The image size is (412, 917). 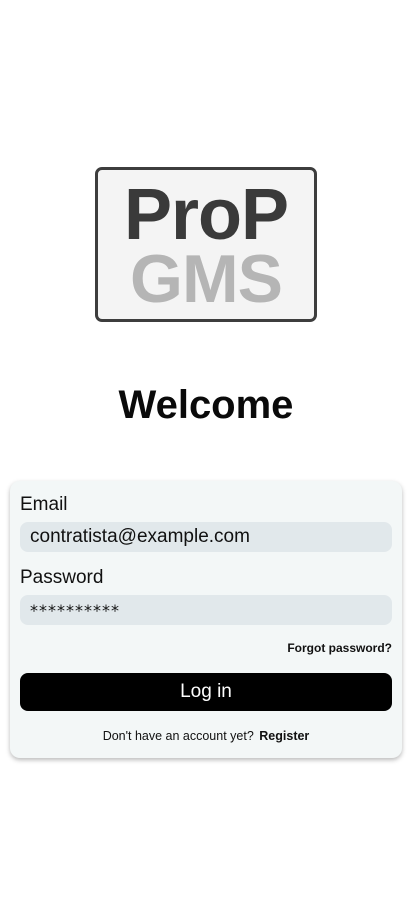 What do you see at coordinates (206, 692) in the screenshot?
I see `login-button: Log in` at bounding box center [206, 692].